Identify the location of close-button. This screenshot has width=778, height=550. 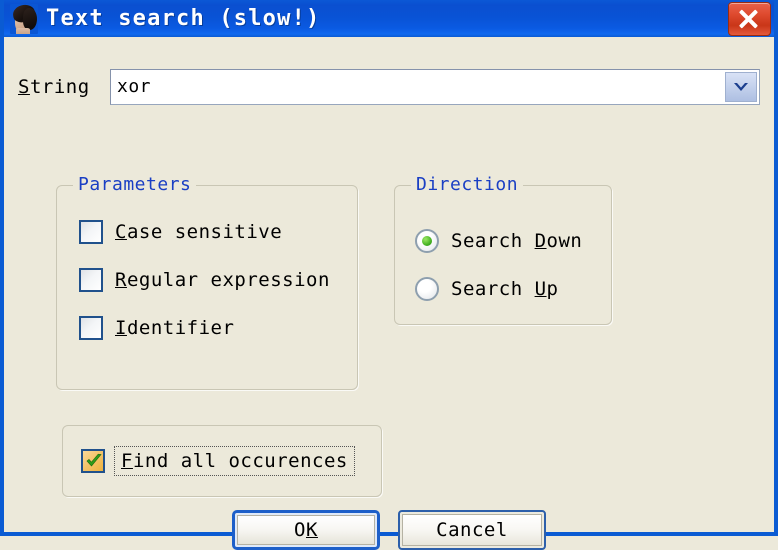
(749, 19).